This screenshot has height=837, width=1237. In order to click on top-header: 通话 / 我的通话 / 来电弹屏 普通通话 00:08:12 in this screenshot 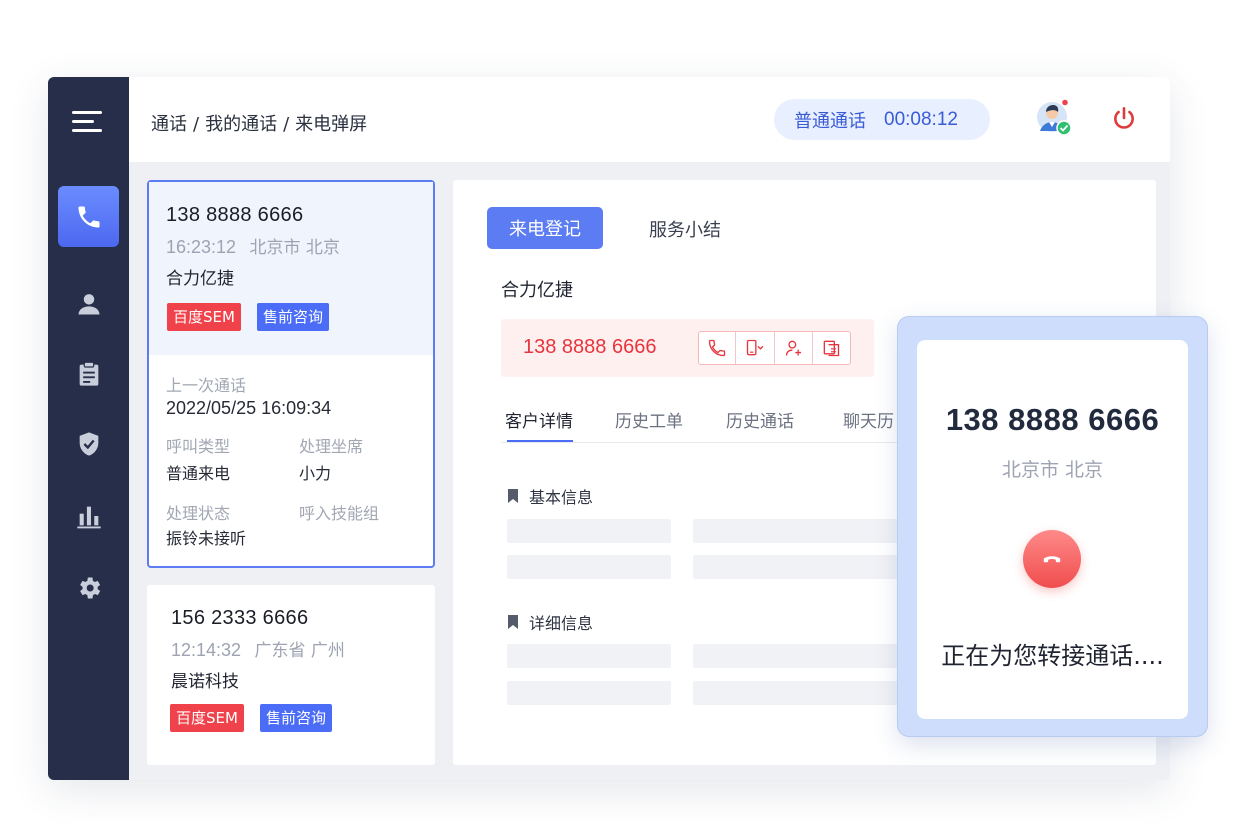, I will do `click(649, 119)`.